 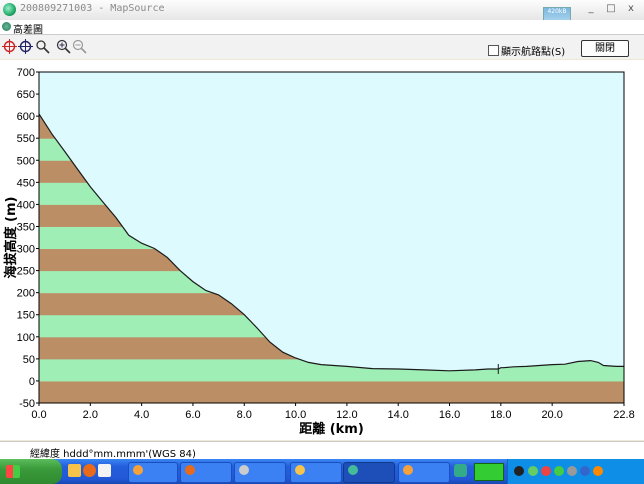 I want to click on browser-icon, so click(x=190, y=470).